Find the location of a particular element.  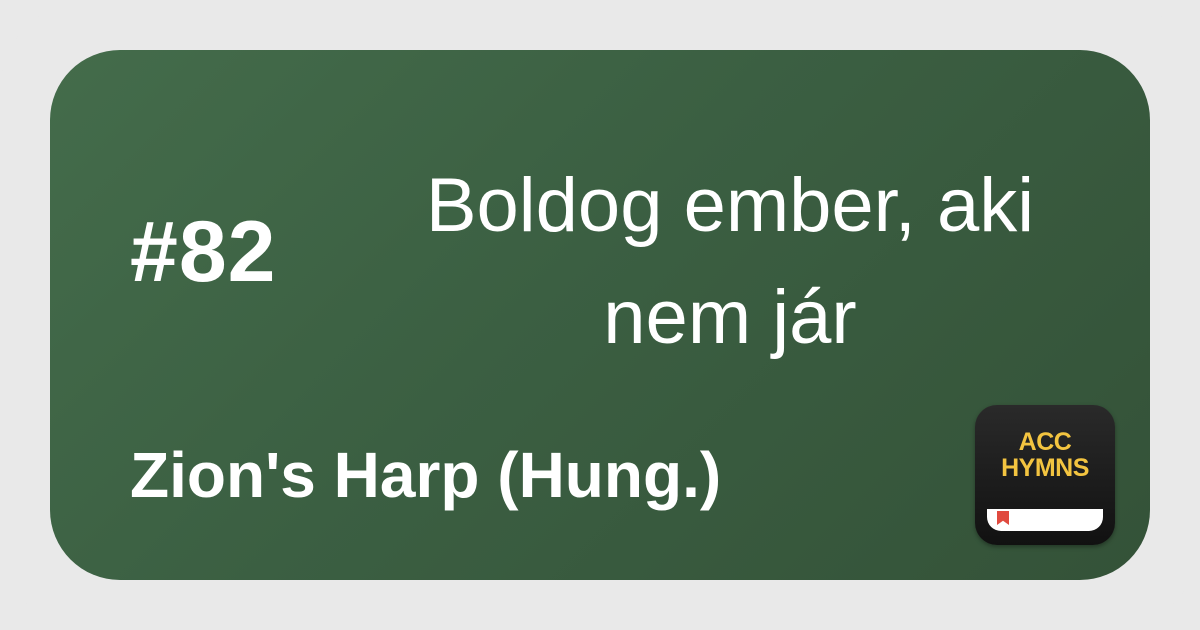

logo-line-2: HYMNS is located at coordinates (1045, 468).